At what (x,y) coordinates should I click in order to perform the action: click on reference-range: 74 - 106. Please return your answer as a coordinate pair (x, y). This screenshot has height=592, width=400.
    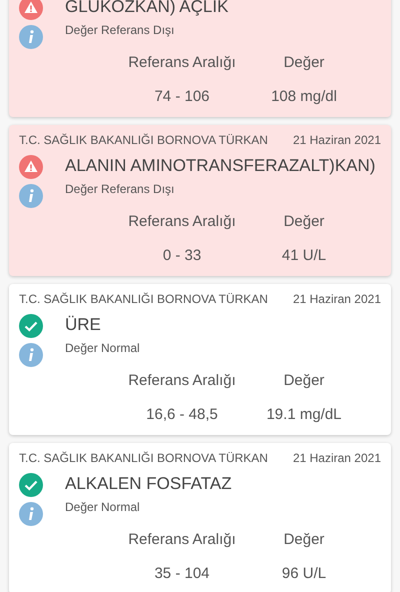
    Looking at the image, I should click on (182, 97).